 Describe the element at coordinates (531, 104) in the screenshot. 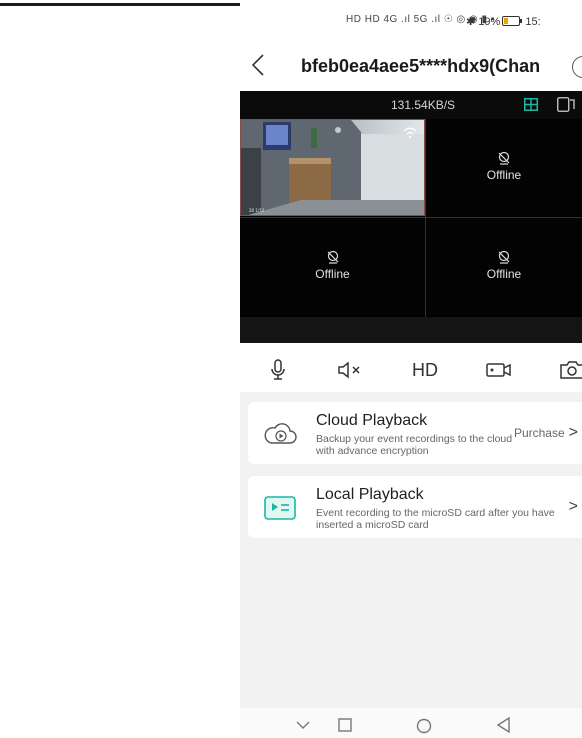

I see `split-view-grid-icon` at that location.